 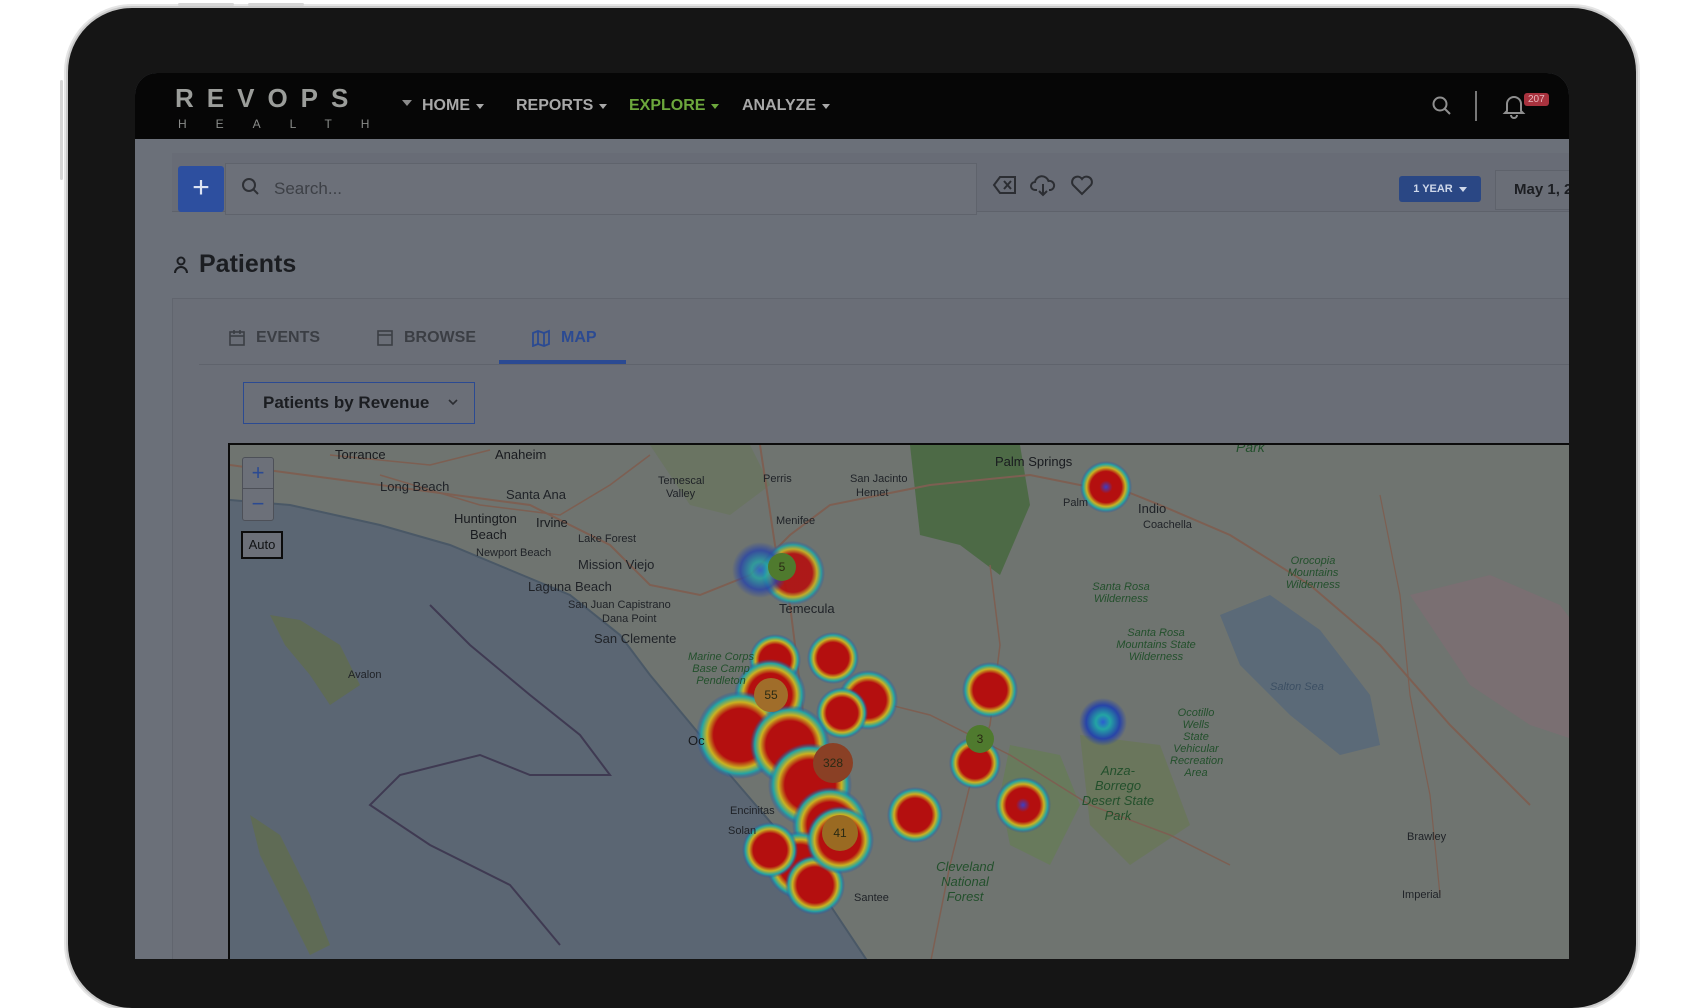 What do you see at coordinates (485, 518) in the screenshot?
I see `place-label: Huntington` at bounding box center [485, 518].